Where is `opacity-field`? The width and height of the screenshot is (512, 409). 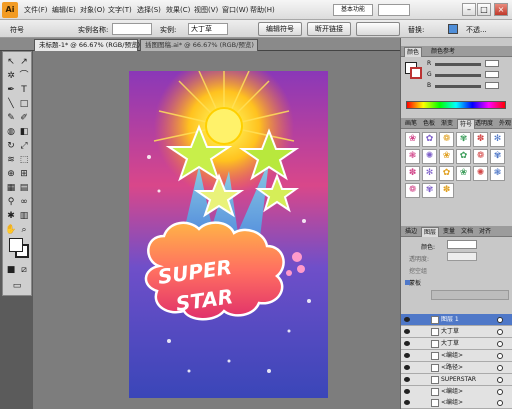 opacity-field is located at coordinates (462, 256).